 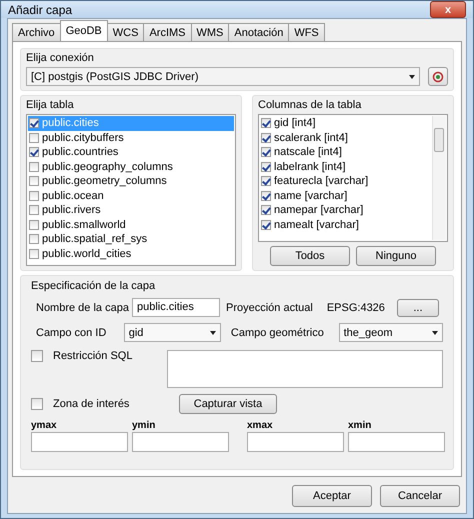 I want to click on id-dropdown: gid, so click(x=172, y=332).